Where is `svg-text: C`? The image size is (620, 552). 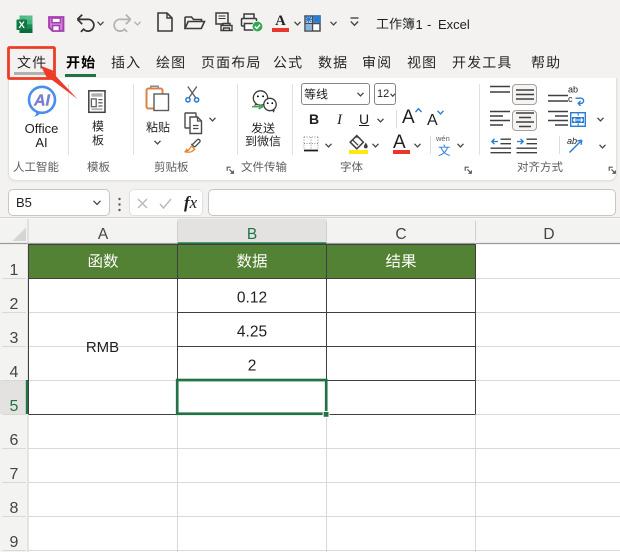
svg-text: C is located at coordinates (400, 234).